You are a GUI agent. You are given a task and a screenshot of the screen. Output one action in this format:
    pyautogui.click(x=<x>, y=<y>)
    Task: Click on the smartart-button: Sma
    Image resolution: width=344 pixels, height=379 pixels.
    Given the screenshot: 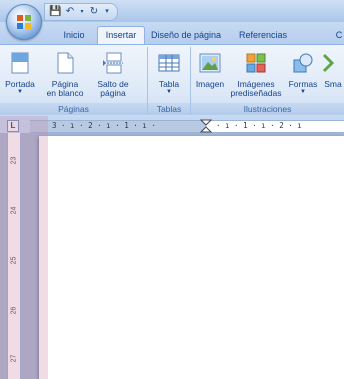 What is the action you would take?
    pyautogui.click(x=333, y=70)
    